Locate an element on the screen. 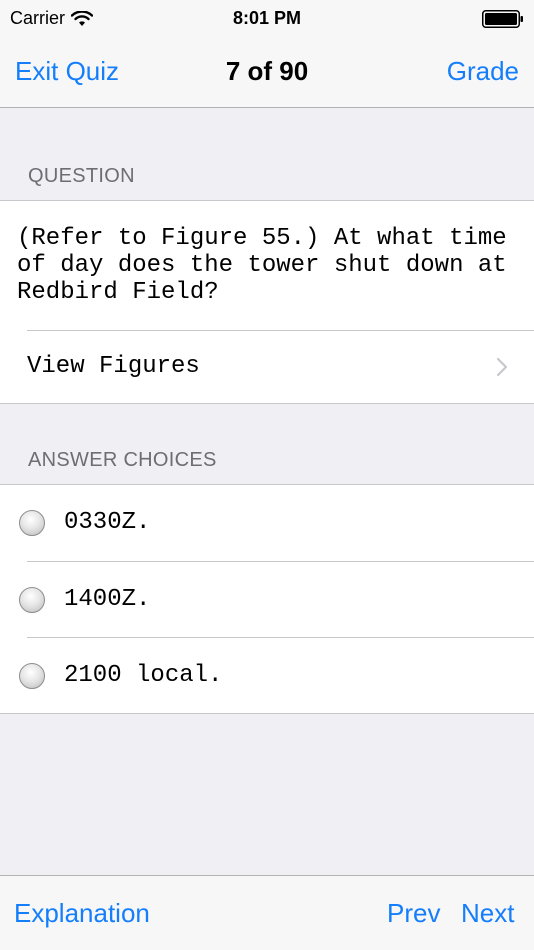  answer-choice: 1400Z. is located at coordinates (267, 600).